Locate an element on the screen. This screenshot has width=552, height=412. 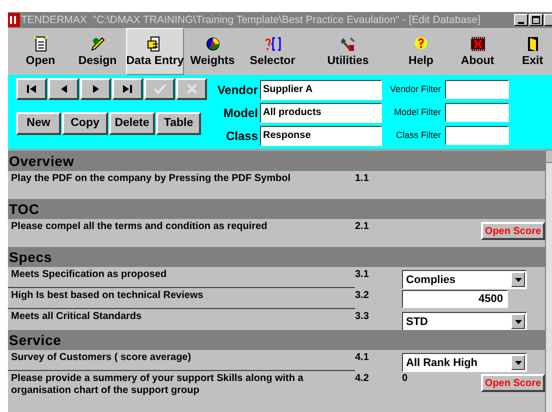
section-header: Overview is located at coordinates (276, 161).